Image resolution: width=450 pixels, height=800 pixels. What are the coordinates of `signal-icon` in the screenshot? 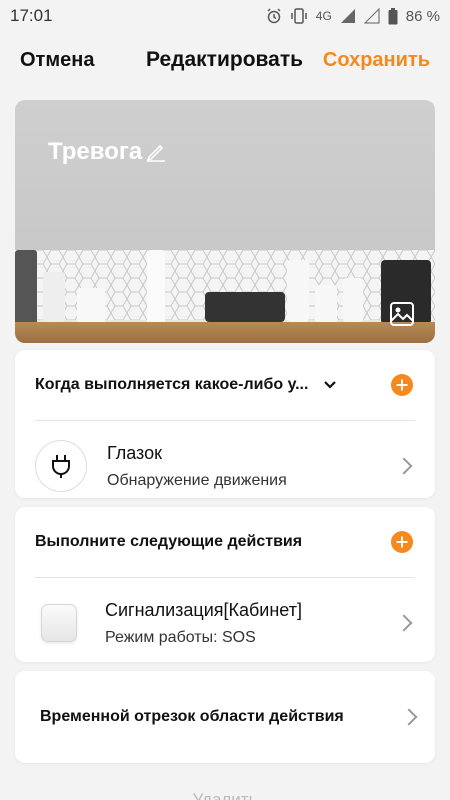 It's located at (347, 16).